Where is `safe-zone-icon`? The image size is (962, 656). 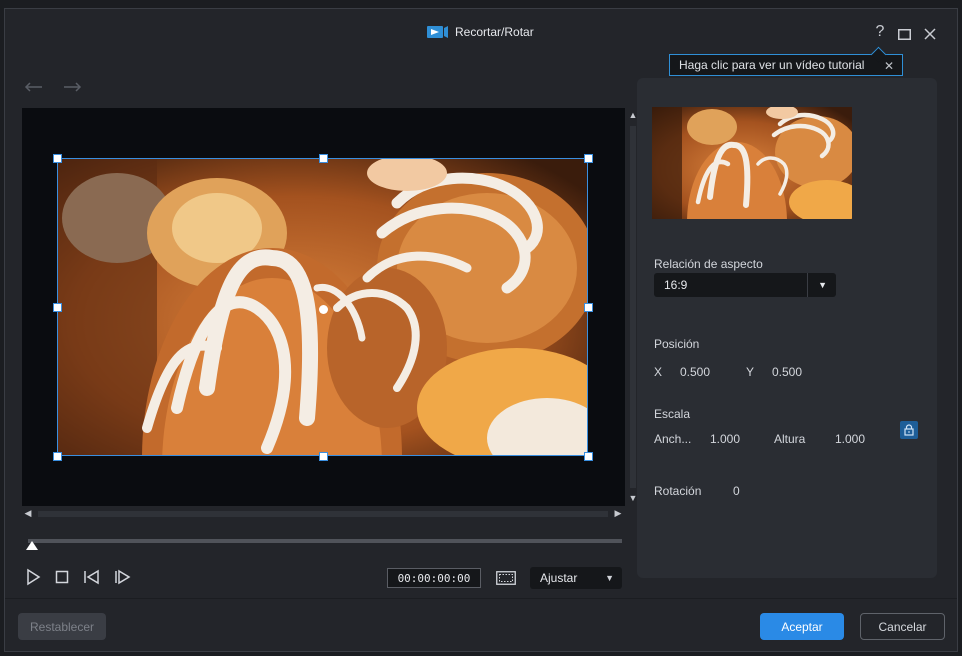 safe-zone-icon is located at coordinates (506, 578).